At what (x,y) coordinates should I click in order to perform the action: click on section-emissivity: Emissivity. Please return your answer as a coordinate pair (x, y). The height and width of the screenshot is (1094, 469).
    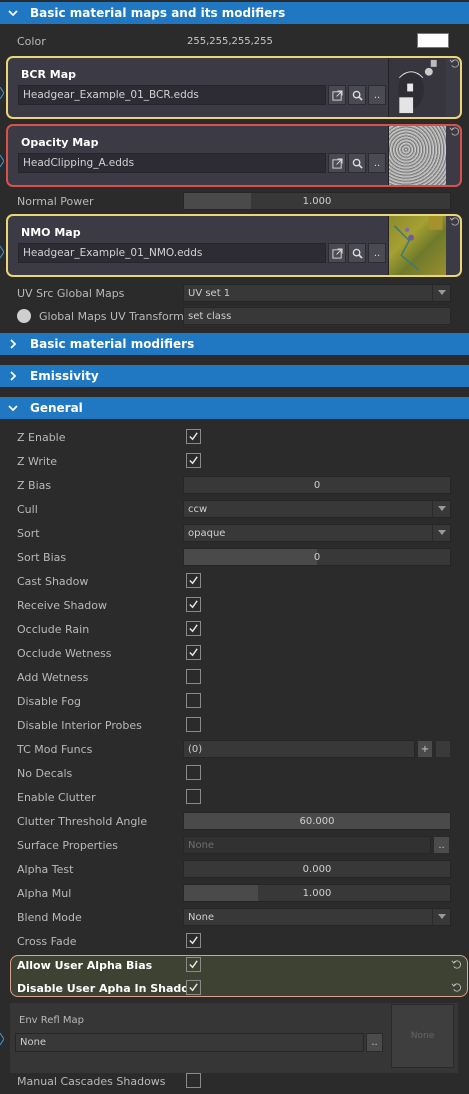
    Looking at the image, I should click on (234, 376).